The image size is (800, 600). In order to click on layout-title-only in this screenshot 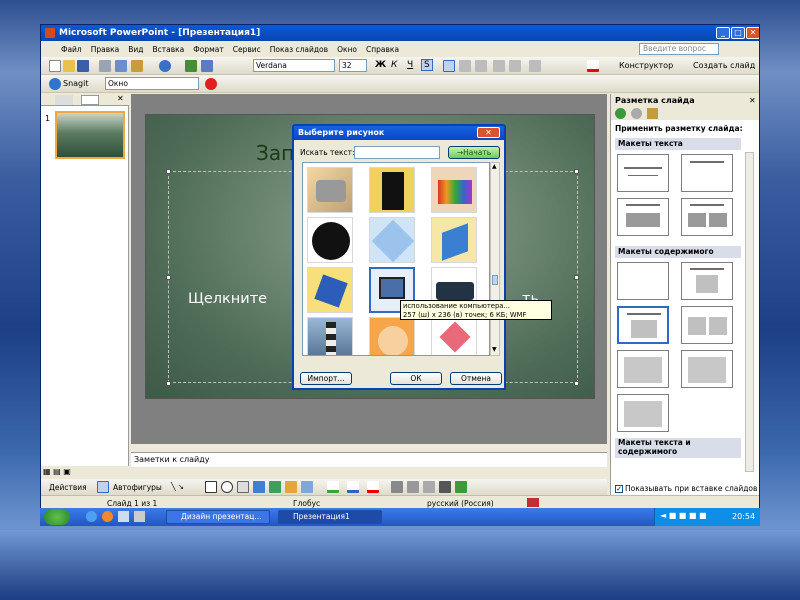, I will do `click(707, 173)`.